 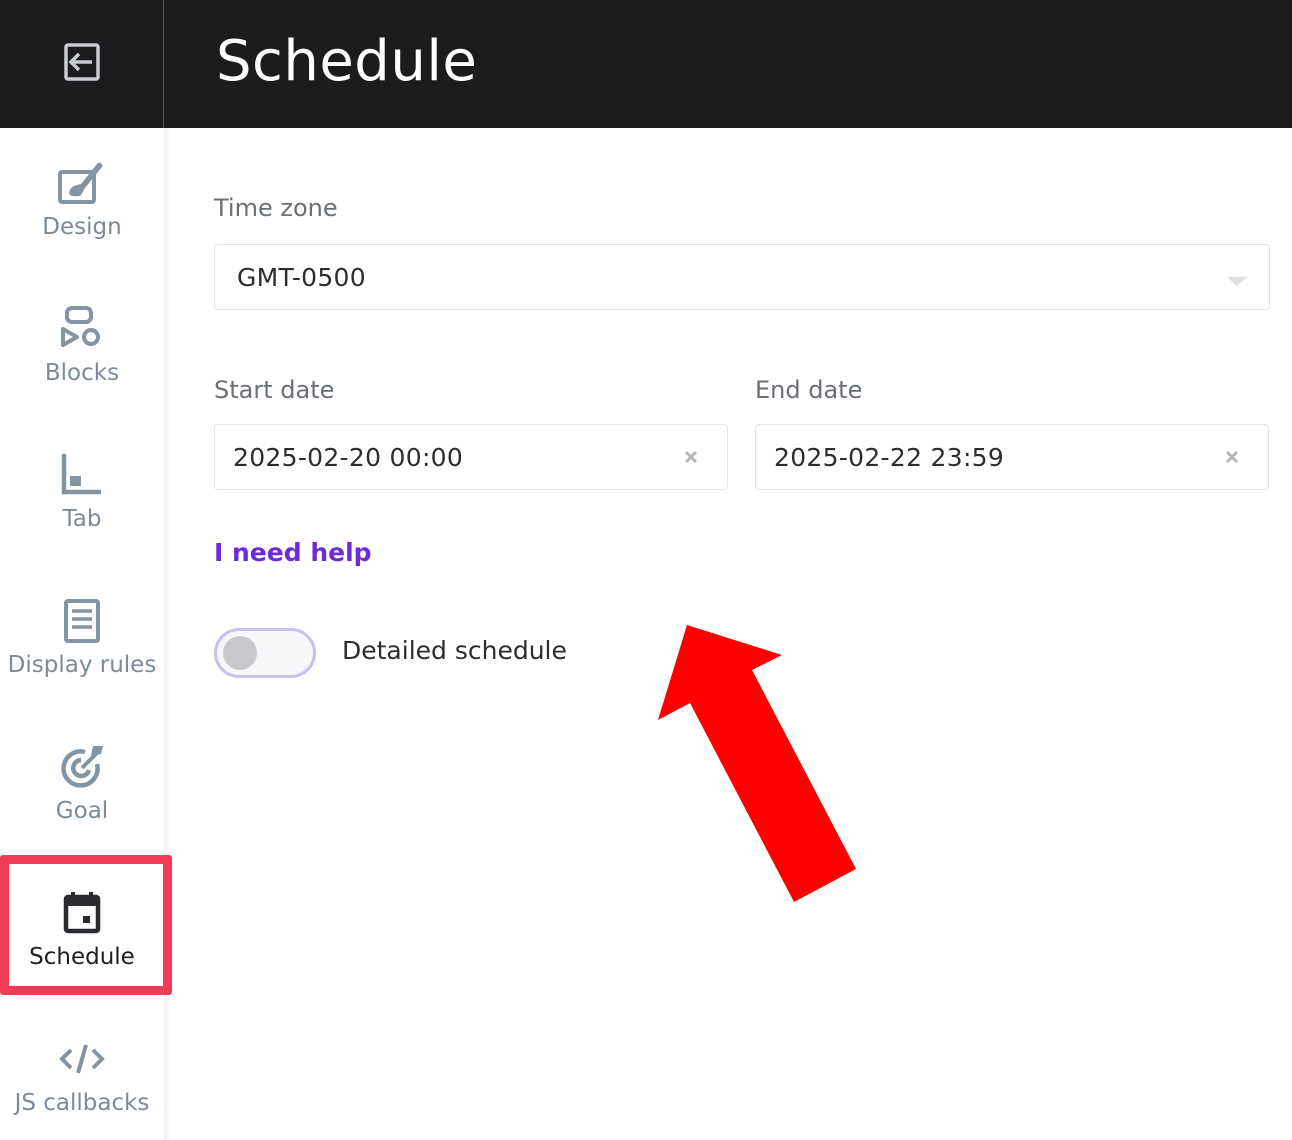 I want to click on exit-icon, so click(x=82, y=64).